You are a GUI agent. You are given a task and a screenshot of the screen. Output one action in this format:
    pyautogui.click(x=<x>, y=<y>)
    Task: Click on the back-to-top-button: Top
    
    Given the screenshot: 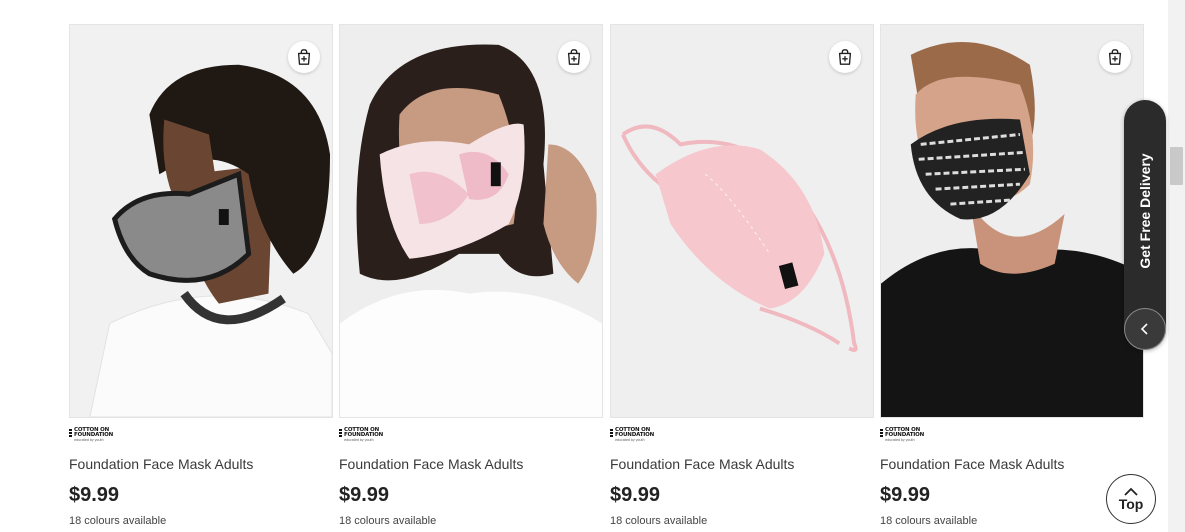 What is the action you would take?
    pyautogui.click(x=1131, y=499)
    